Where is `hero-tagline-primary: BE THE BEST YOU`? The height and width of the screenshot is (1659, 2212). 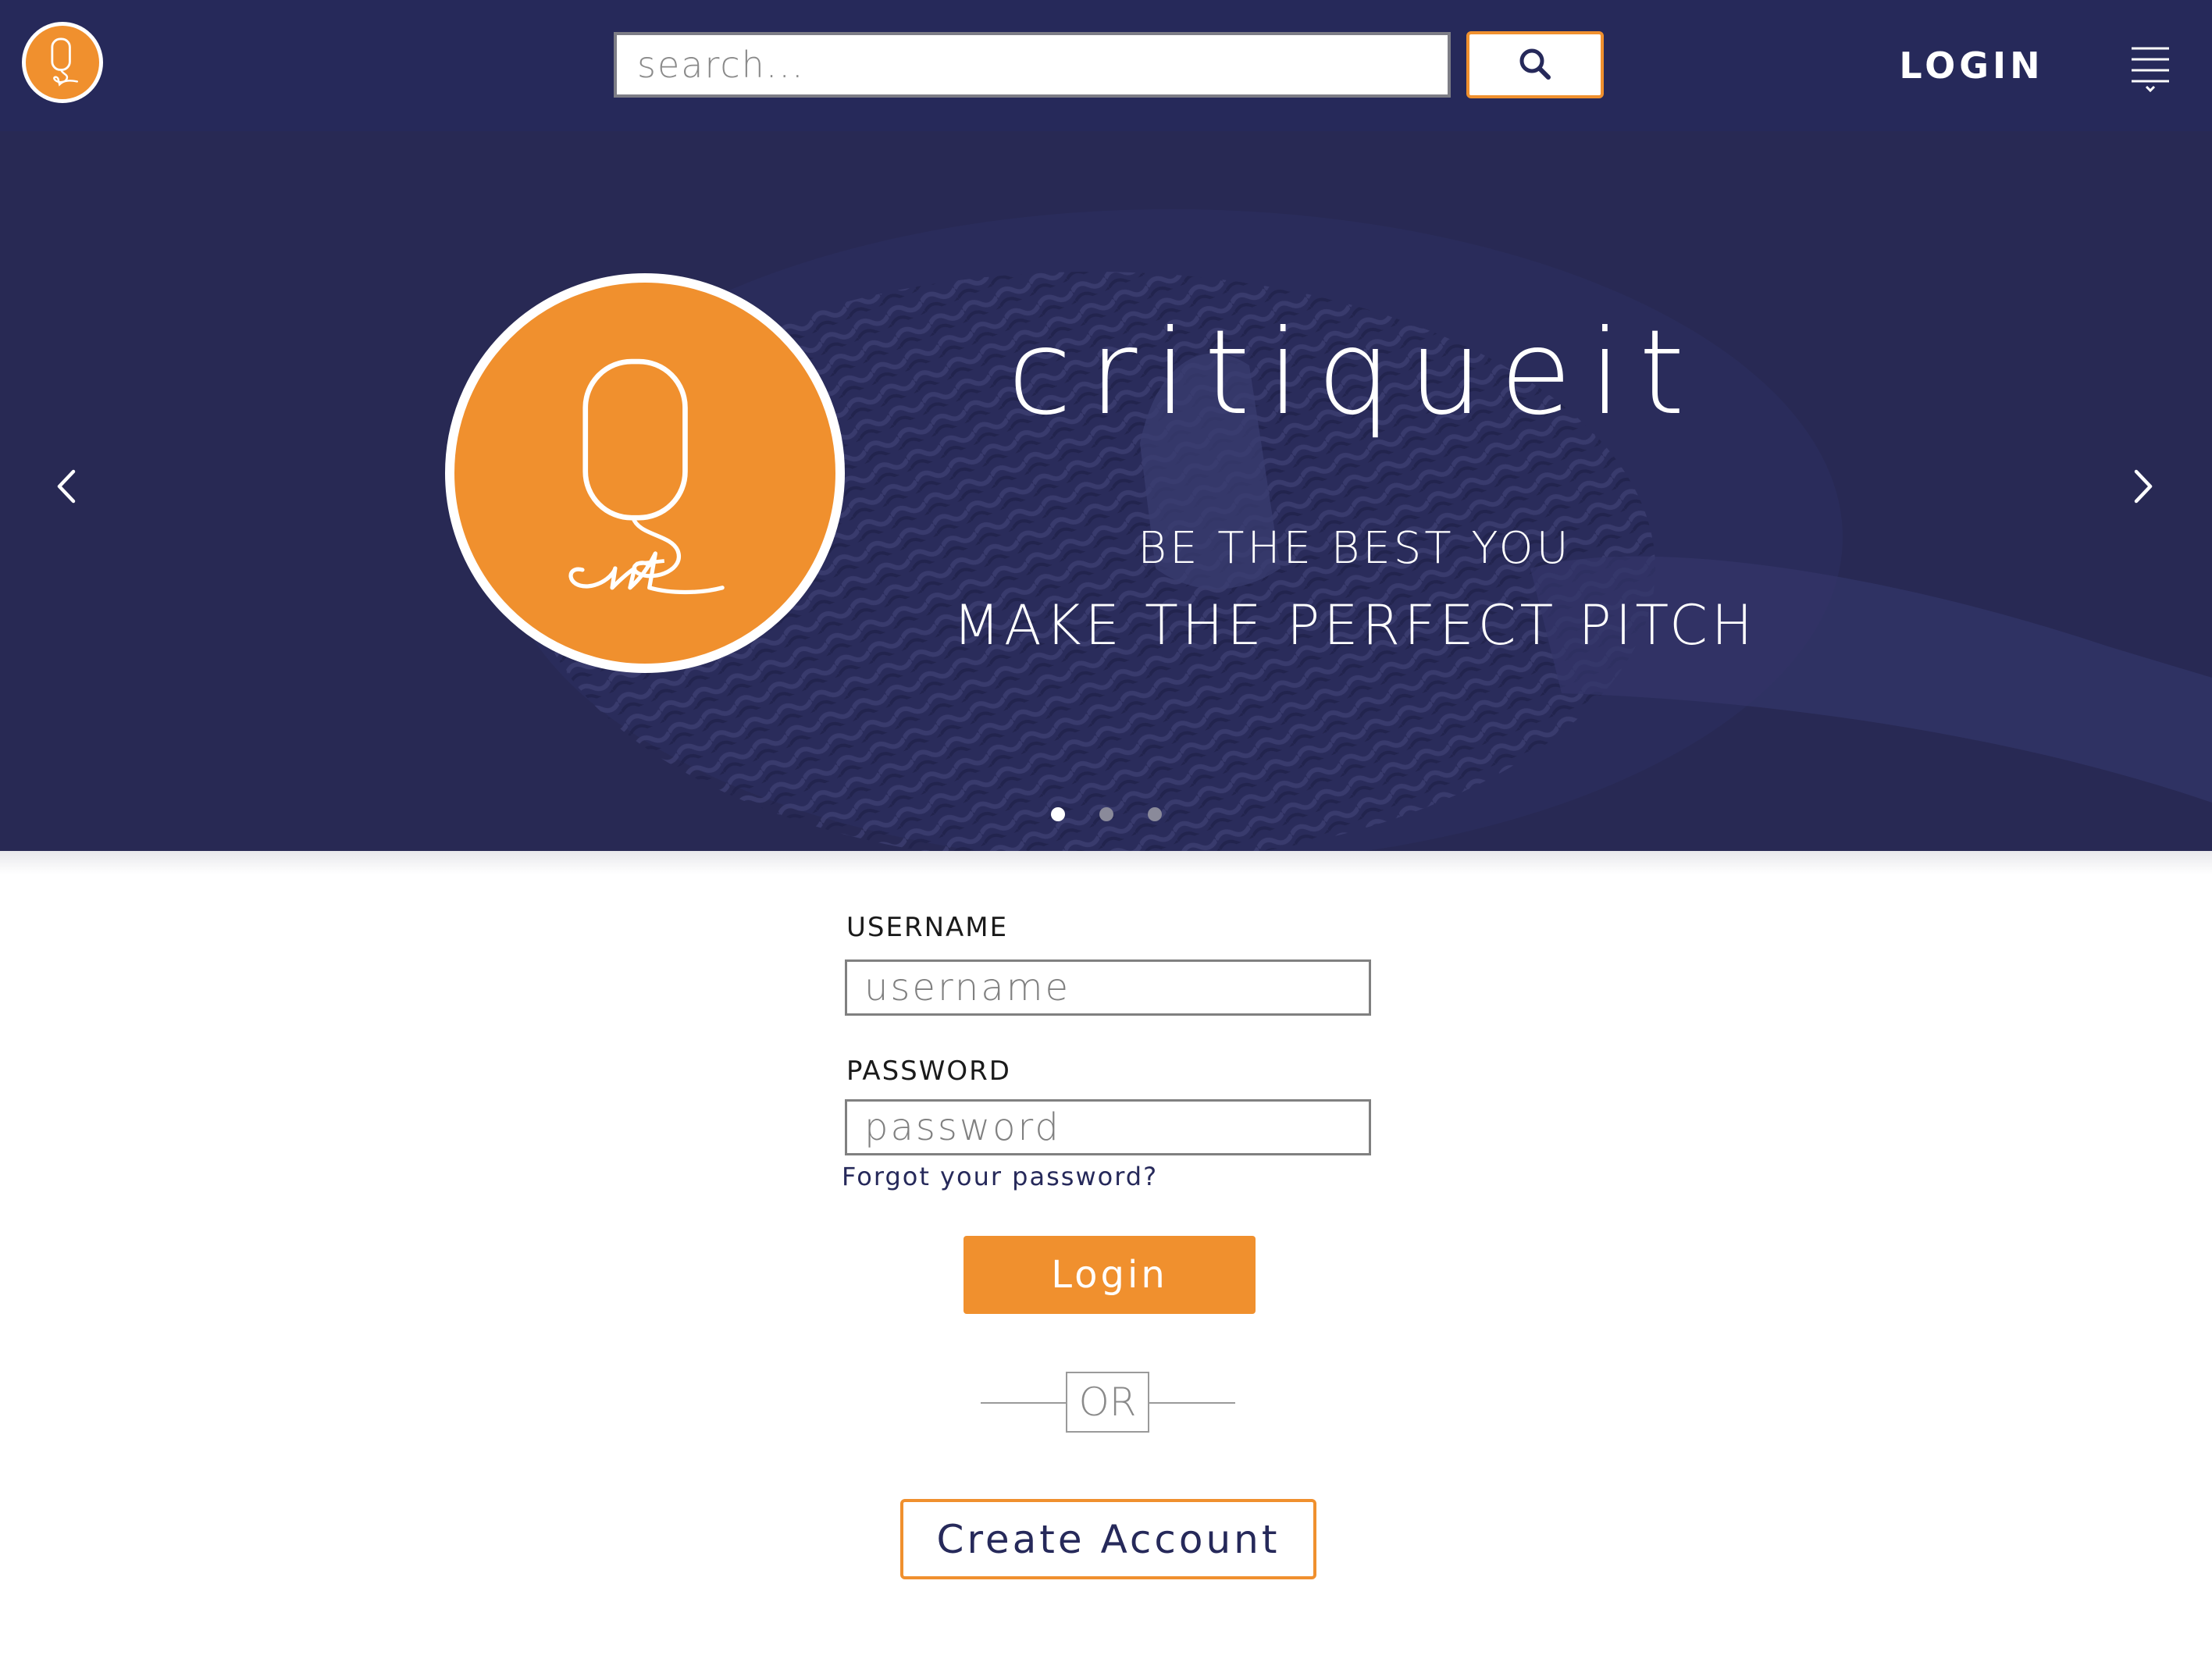
hero-tagline-primary: BE THE BEST YOU is located at coordinates (1355, 548).